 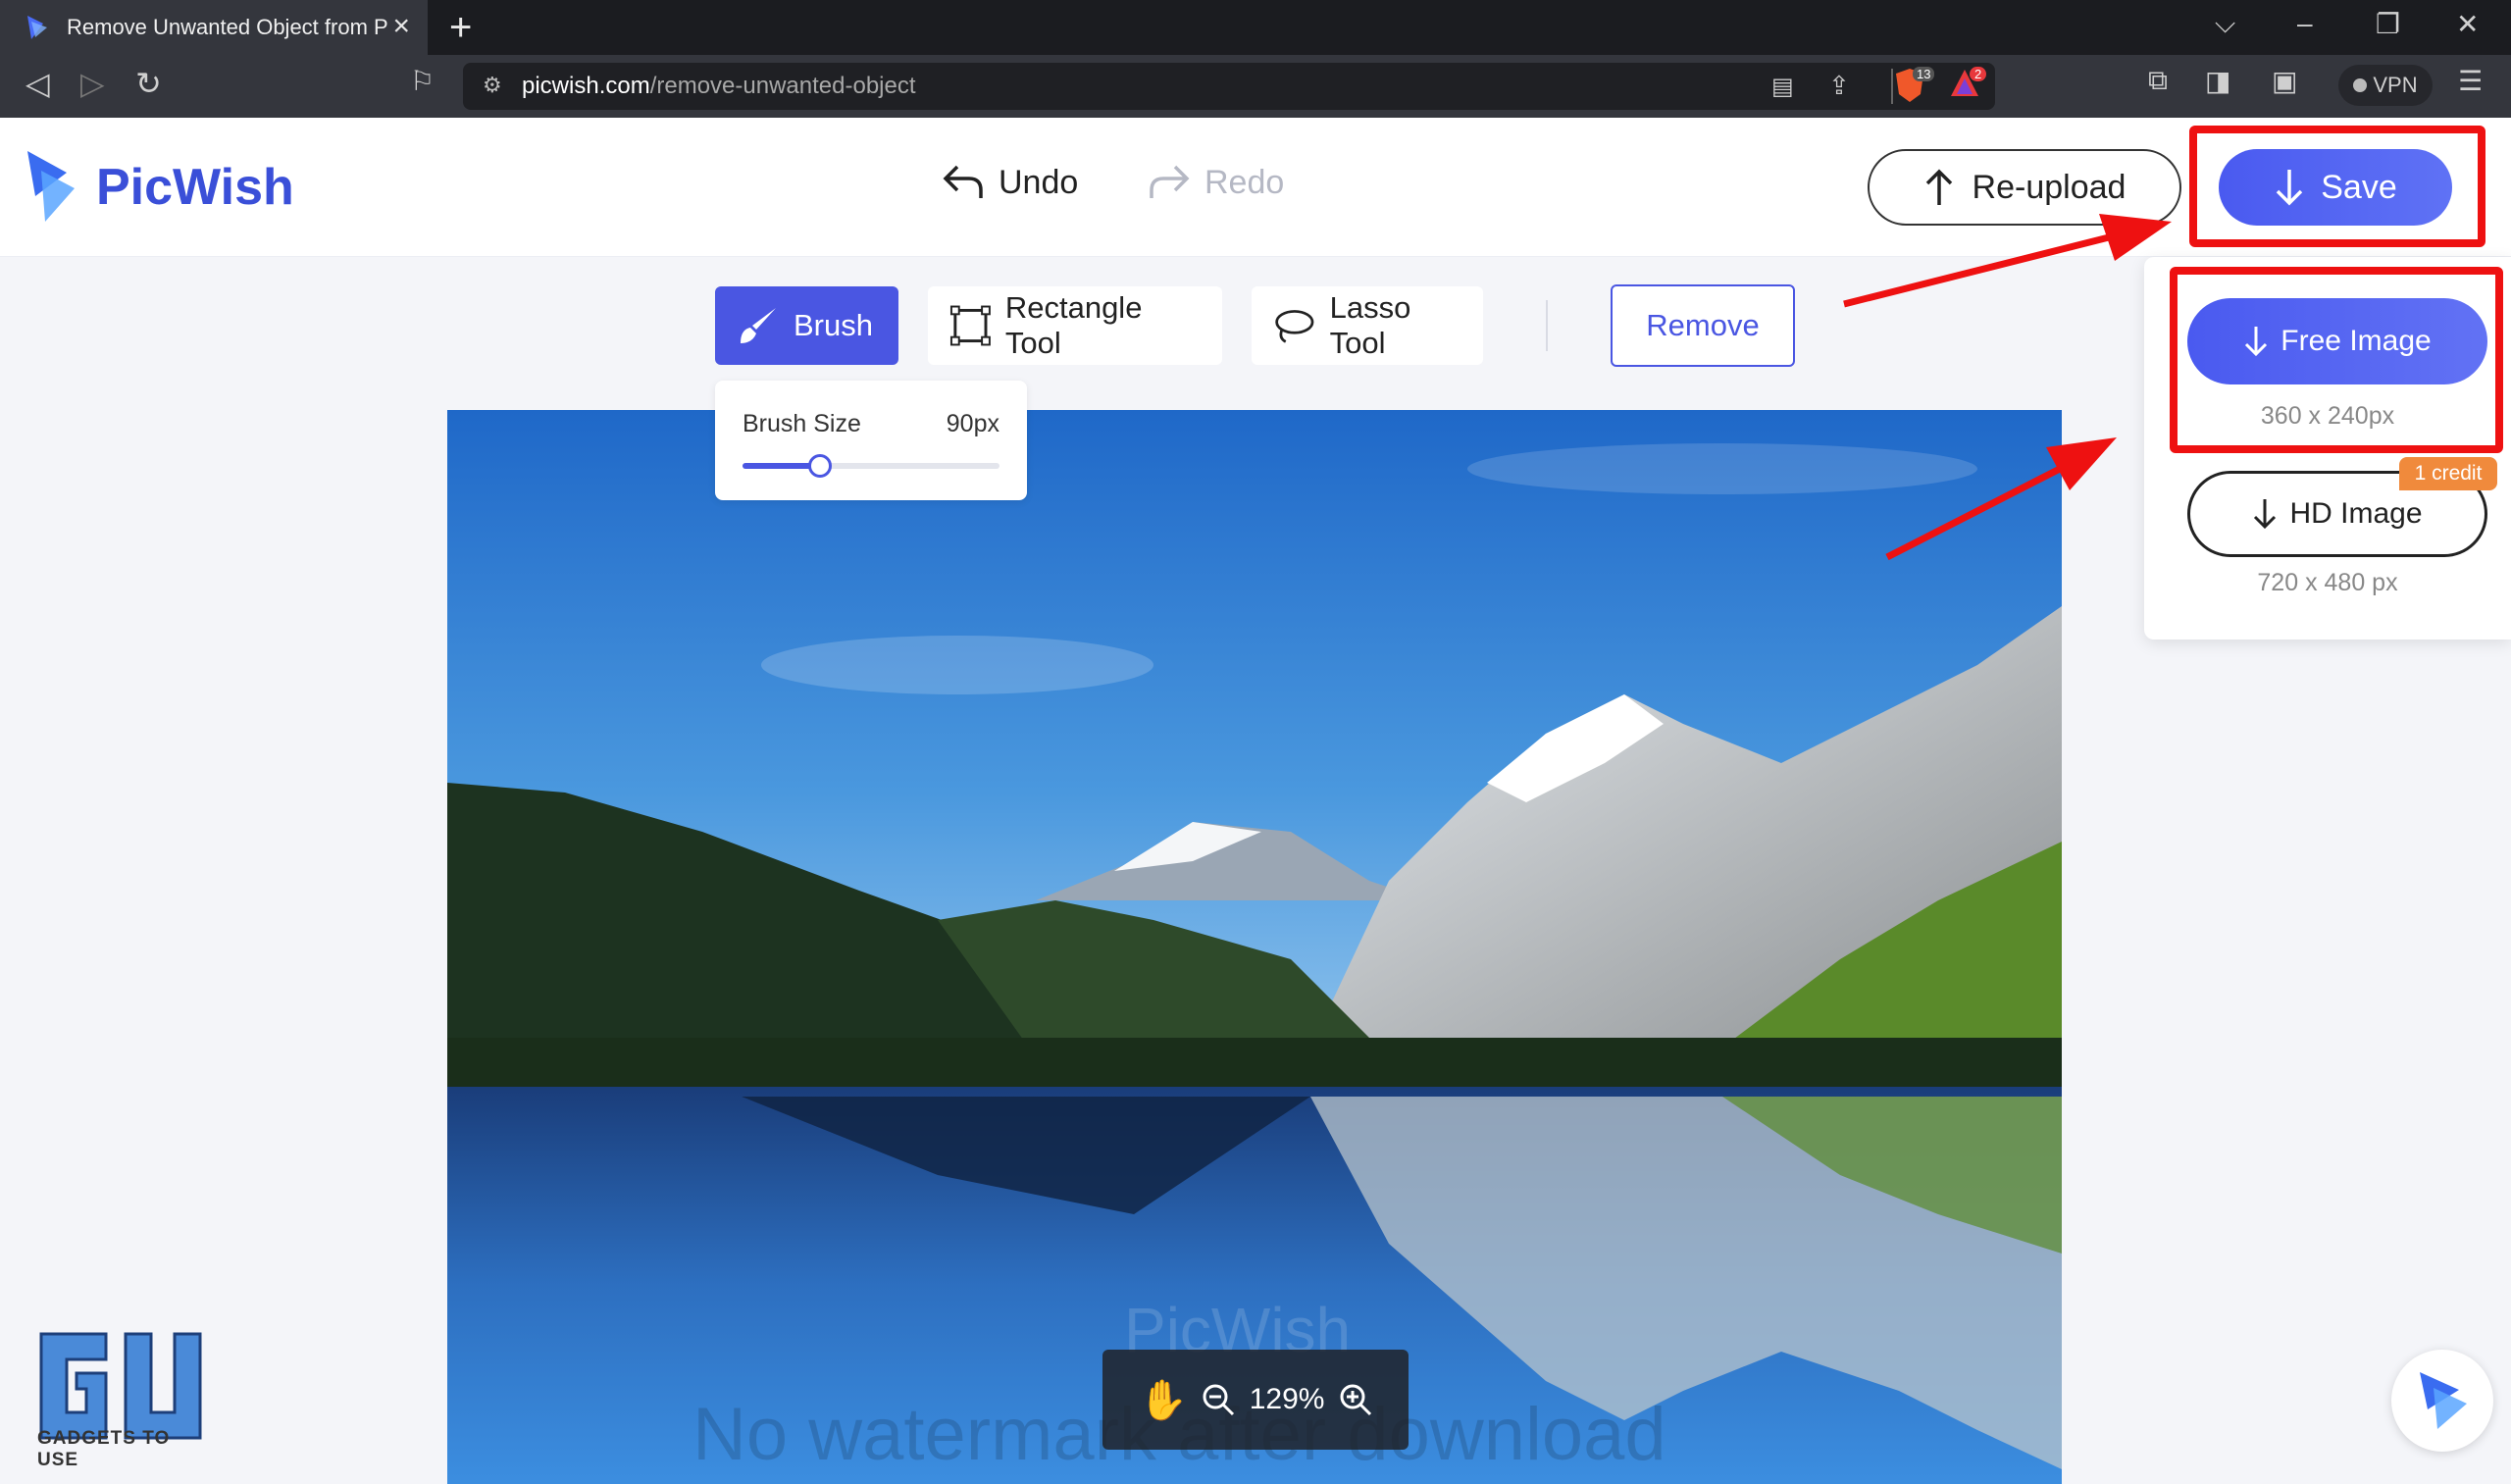 I want to click on arrow-to-save-head, so click(x=2135, y=237).